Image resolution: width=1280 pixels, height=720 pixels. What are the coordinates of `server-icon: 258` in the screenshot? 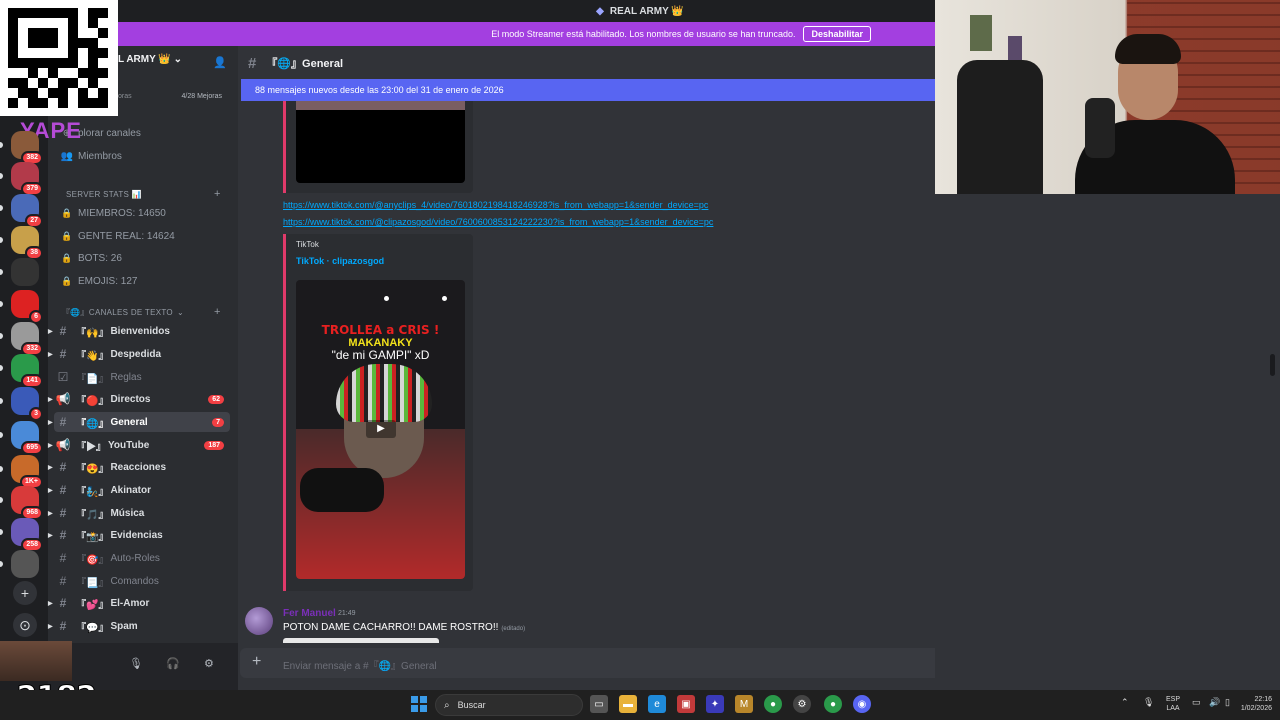 It's located at (21, 535).